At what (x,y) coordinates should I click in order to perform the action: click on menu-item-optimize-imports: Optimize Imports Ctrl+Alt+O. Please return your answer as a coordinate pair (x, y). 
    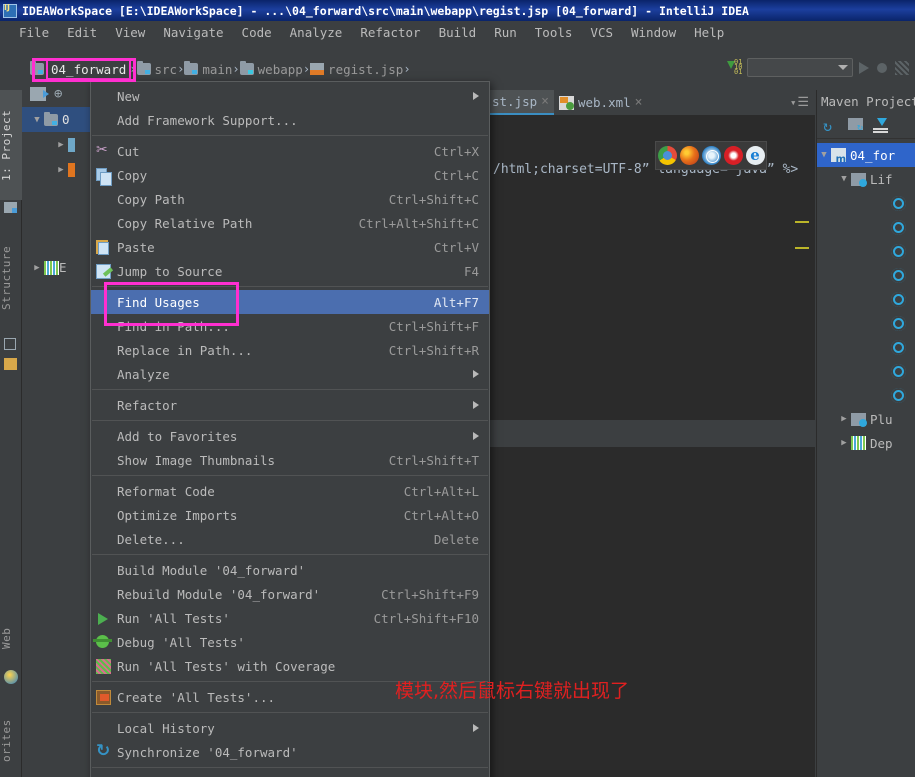
    Looking at the image, I should click on (290, 515).